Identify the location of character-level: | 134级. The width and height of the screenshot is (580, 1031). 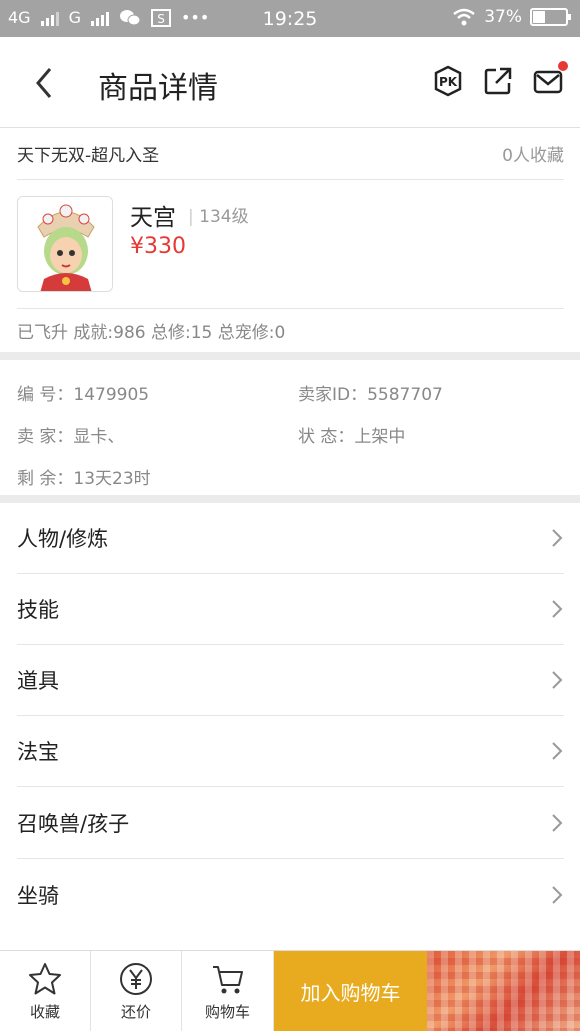
(218, 217).